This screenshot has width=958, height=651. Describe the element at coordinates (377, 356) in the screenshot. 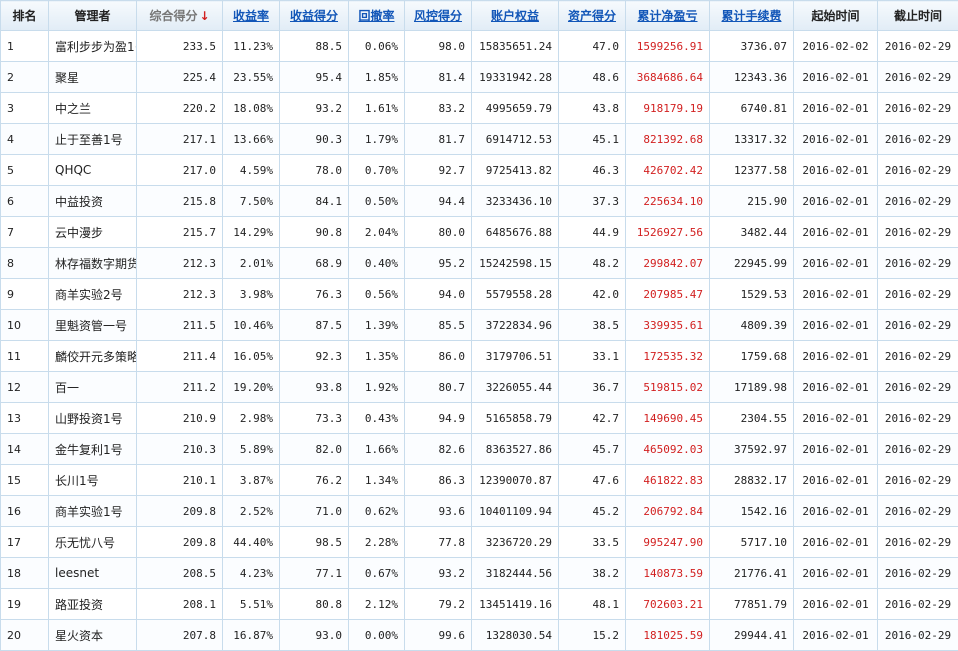

I see `drawdown-cell: 1.35%` at that location.